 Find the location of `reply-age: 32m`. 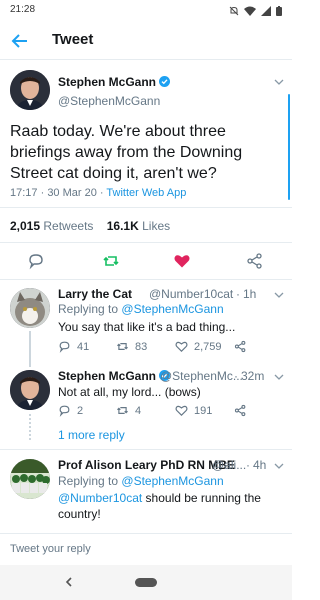

reply-age: 32m is located at coordinates (253, 376).